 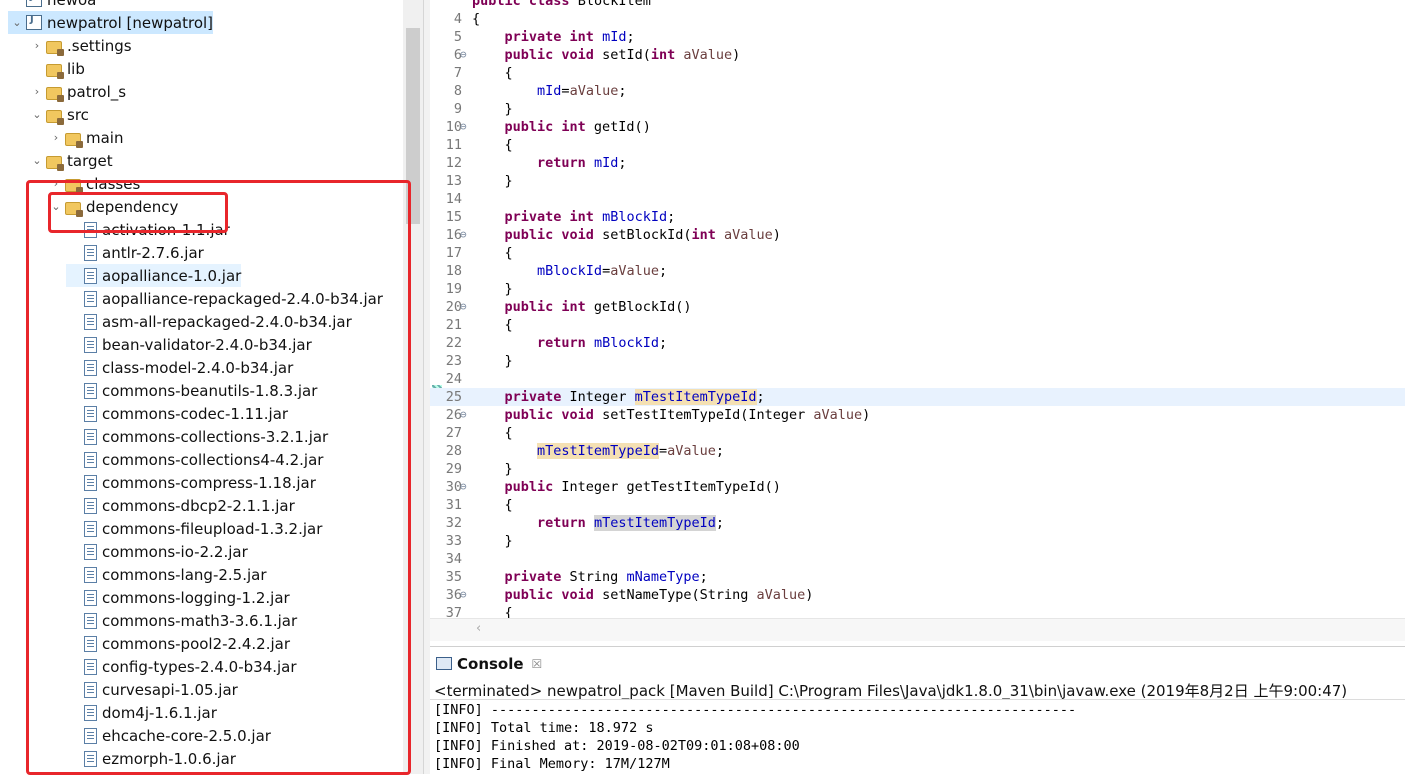 I want to click on code-line: 5 private int mId;, so click(x=917, y=37).